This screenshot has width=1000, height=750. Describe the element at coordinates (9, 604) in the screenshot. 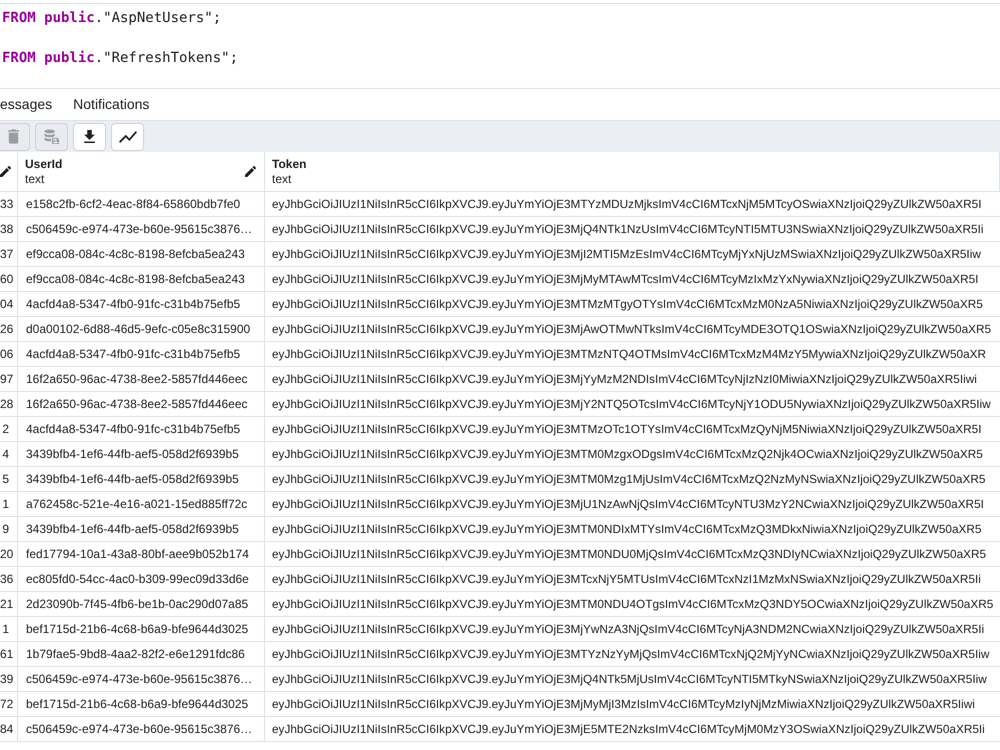

I see `table-cell: 21` at that location.